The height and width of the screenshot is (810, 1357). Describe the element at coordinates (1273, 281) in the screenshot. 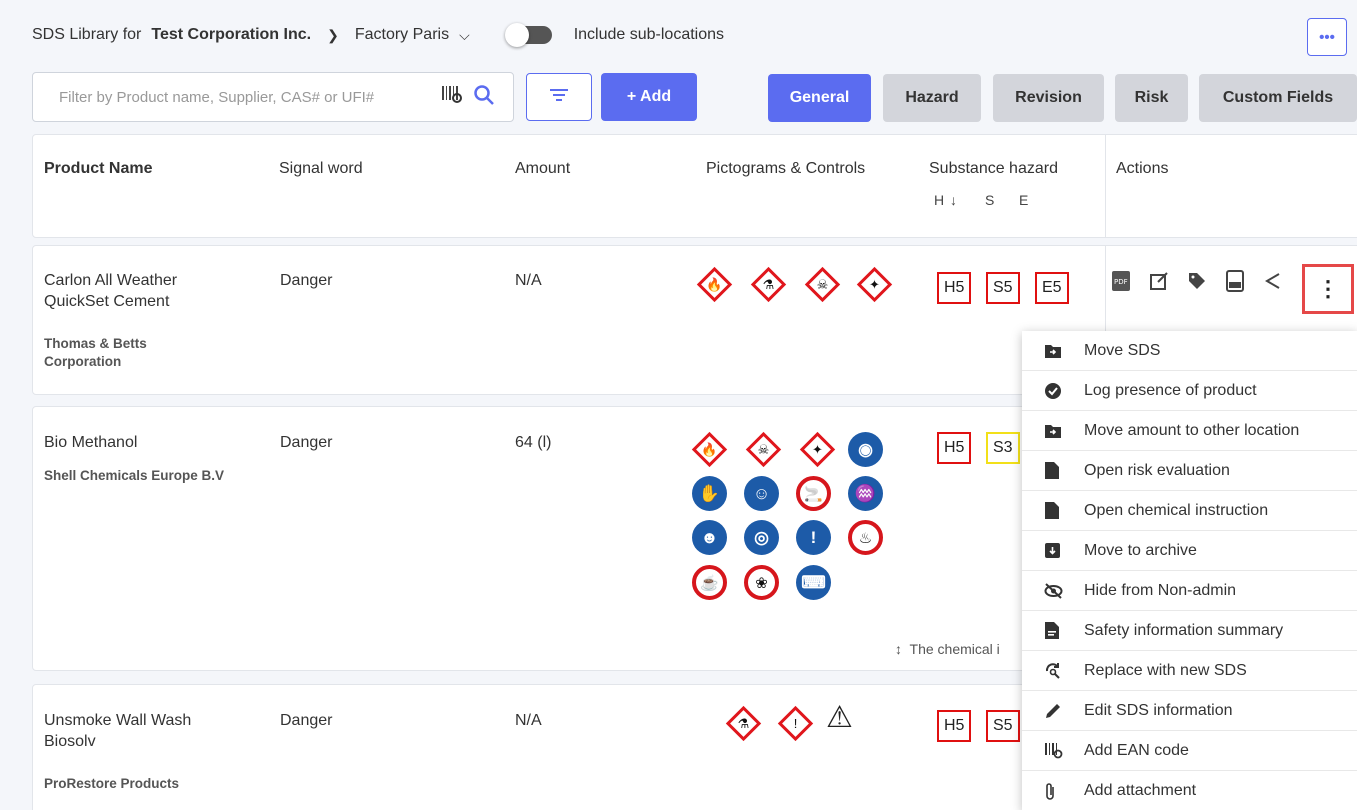

I see `share-icon` at that location.